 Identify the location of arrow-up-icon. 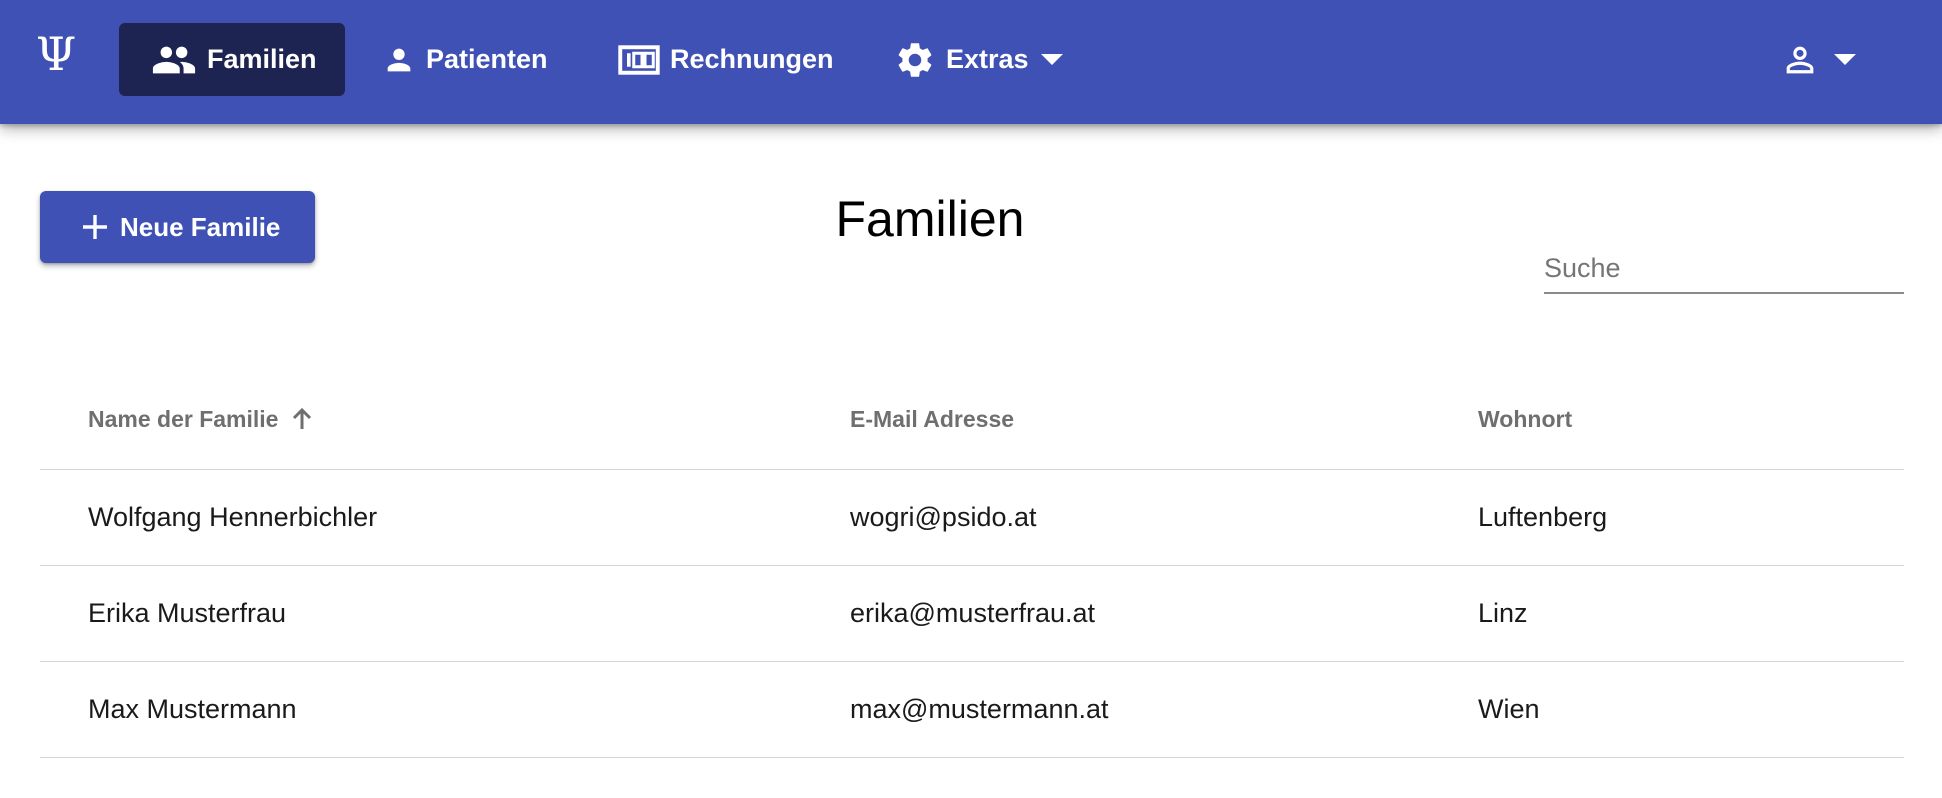
(302, 419).